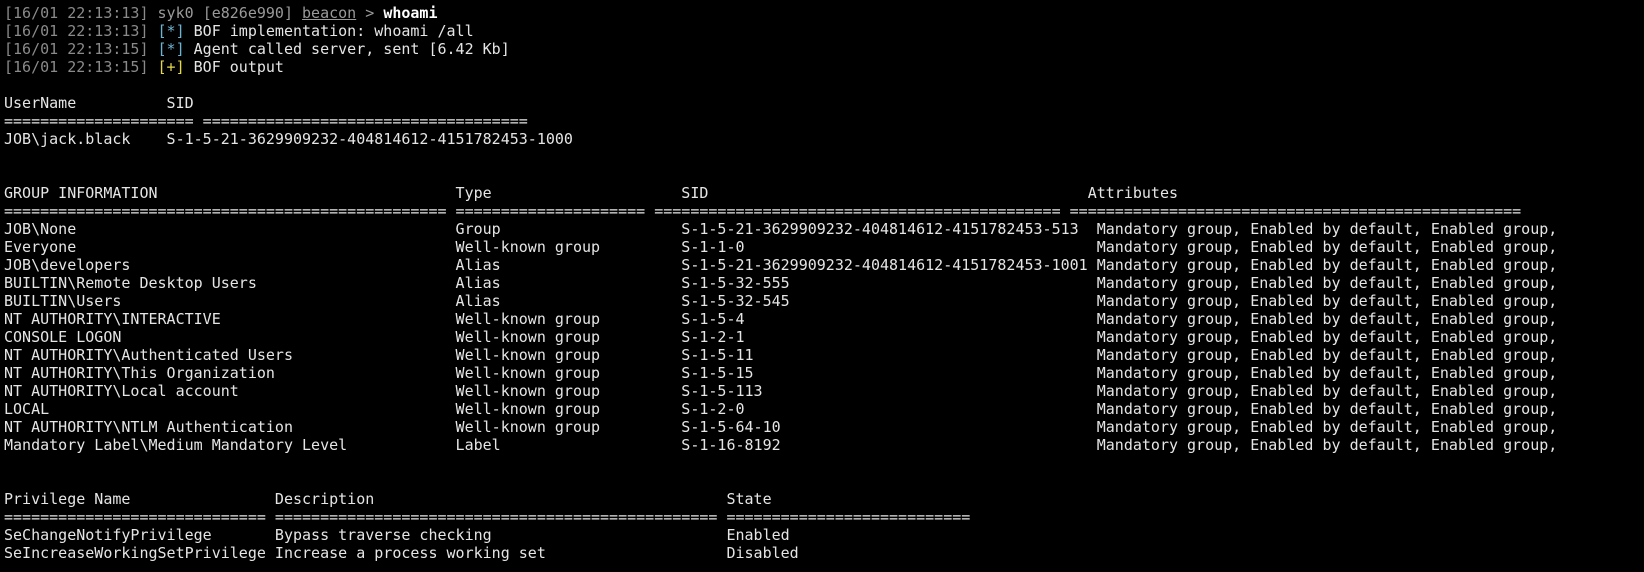  I want to click on operator-name: syk0, so click(175, 13).